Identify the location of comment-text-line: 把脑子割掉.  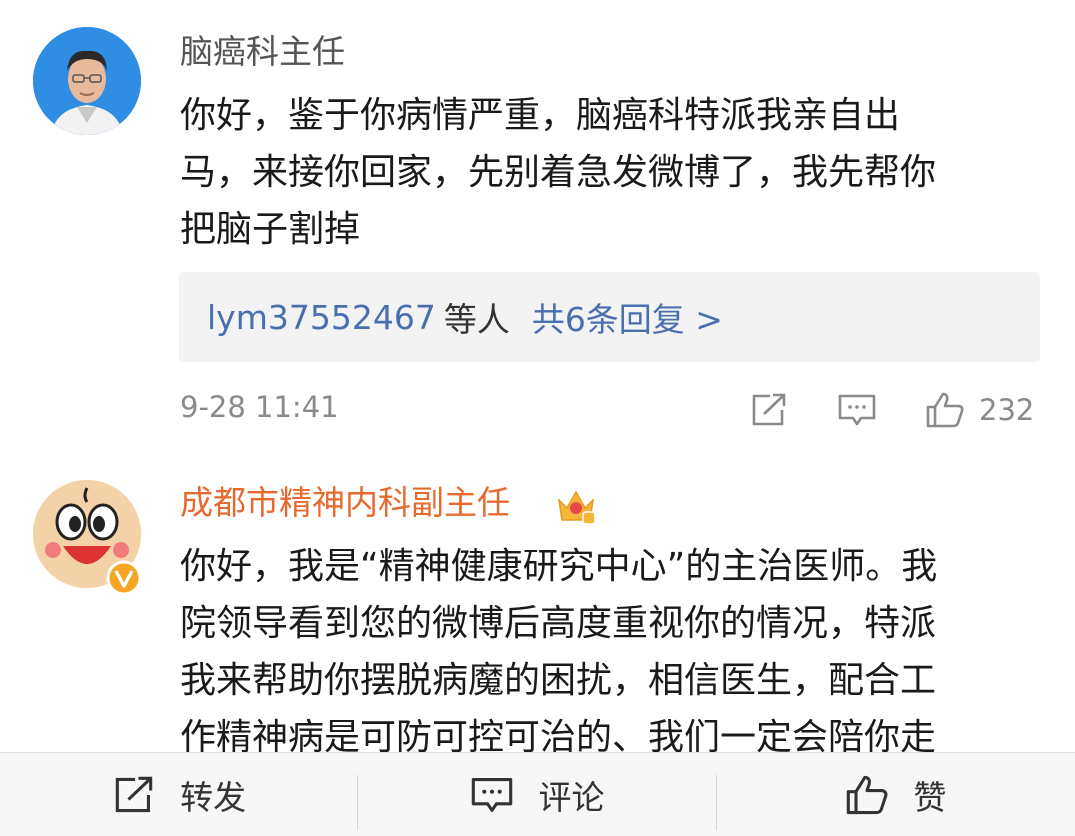
(270, 229).